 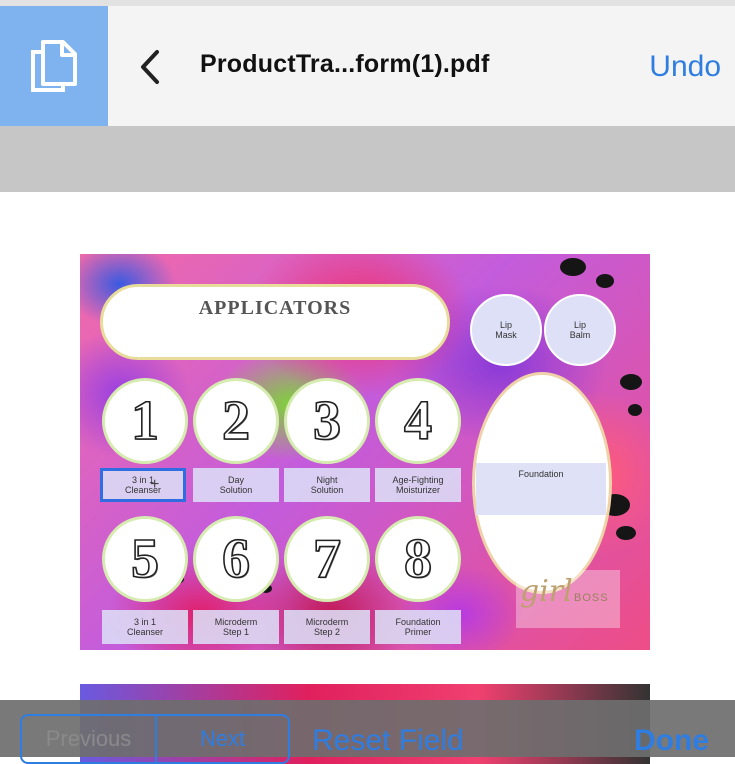 I want to click on form-field-age-fighting-moisturizer: Age-Fighting Moisturizer, so click(x=418, y=485).